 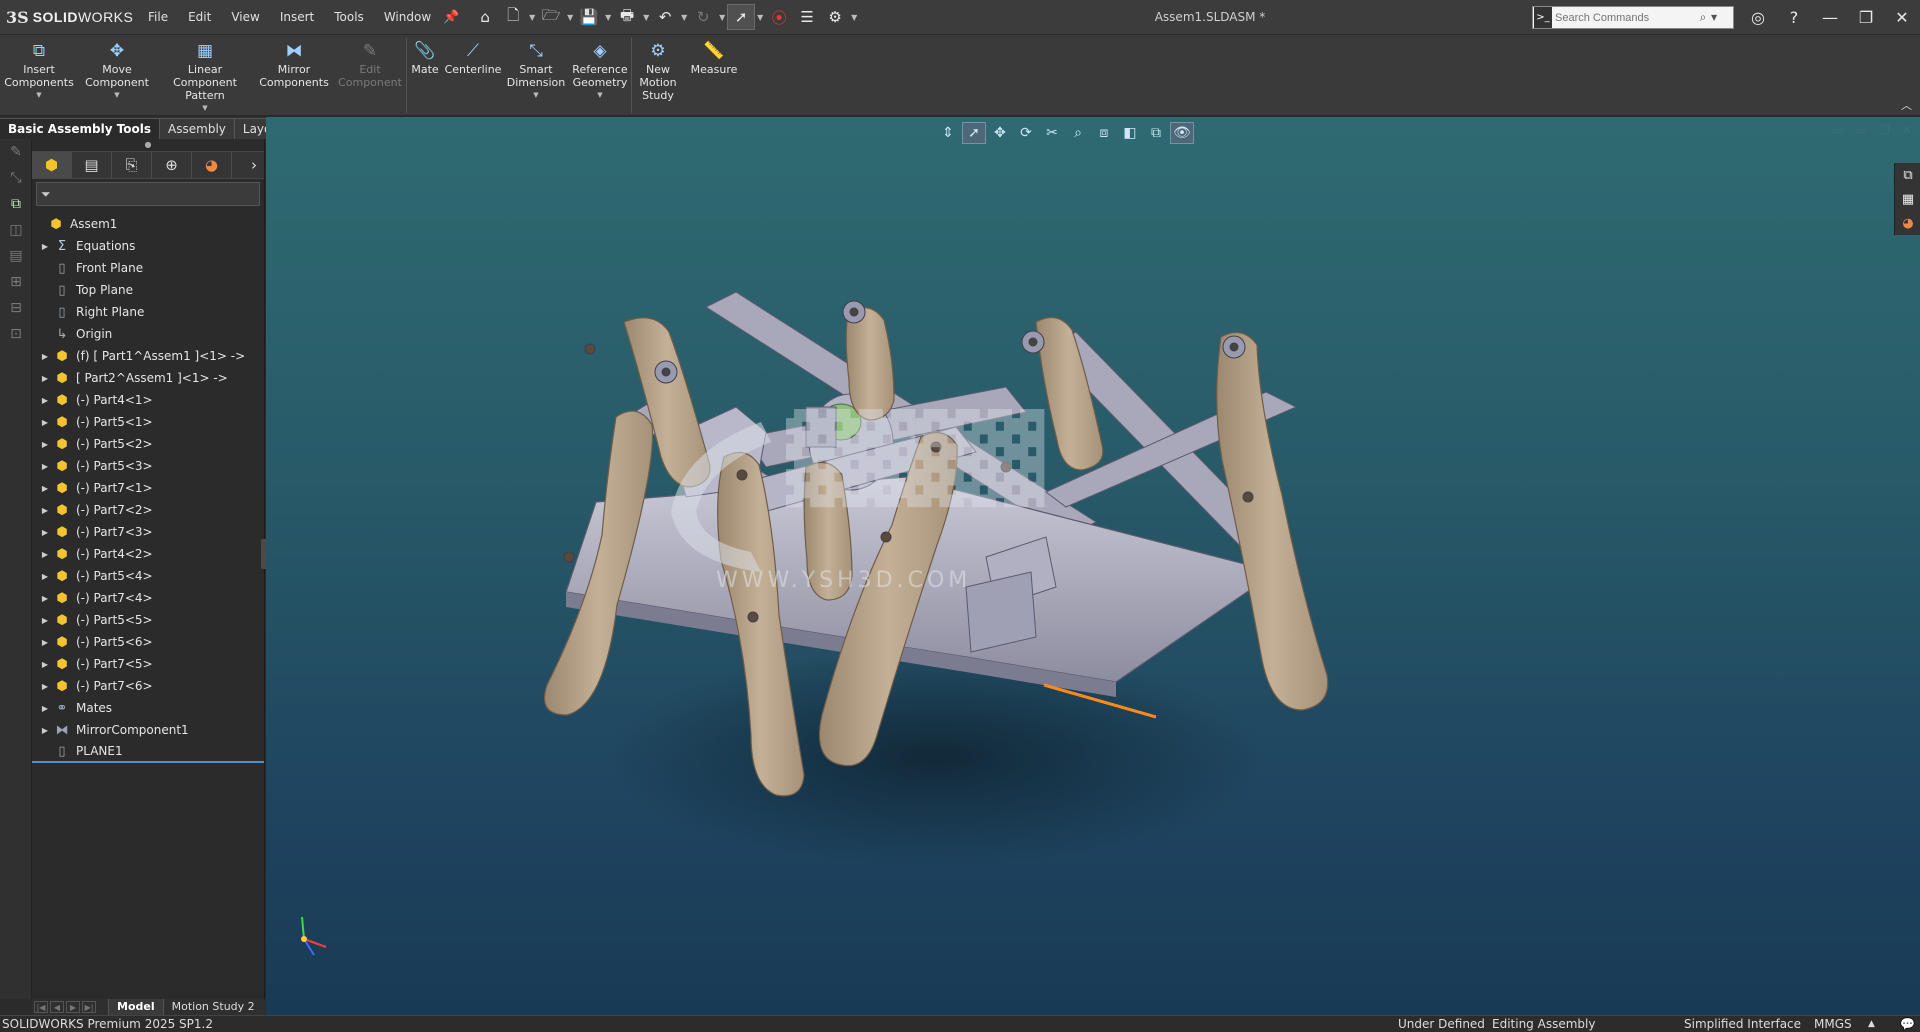 I want to click on new-document-icon: 🗋, so click(x=513, y=17).